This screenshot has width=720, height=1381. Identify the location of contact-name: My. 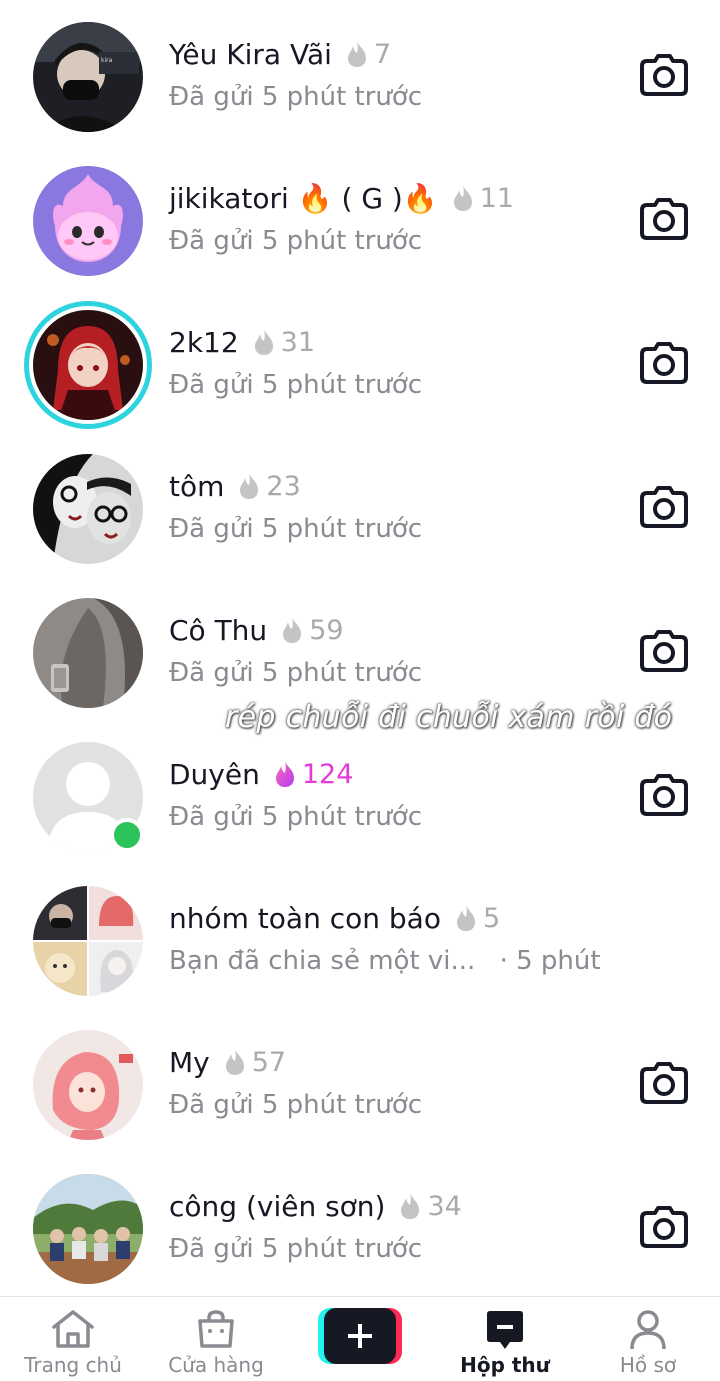
(189, 1062).